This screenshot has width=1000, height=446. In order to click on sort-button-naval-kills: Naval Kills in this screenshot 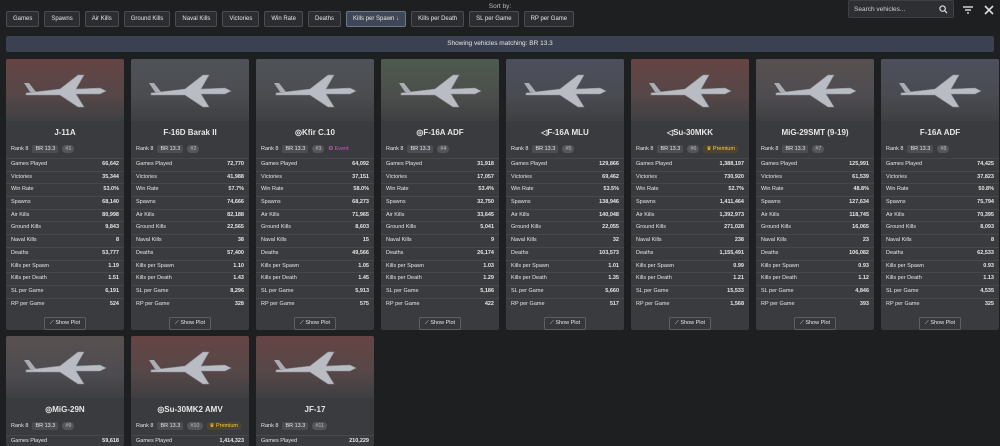, I will do `click(196, 19)`.